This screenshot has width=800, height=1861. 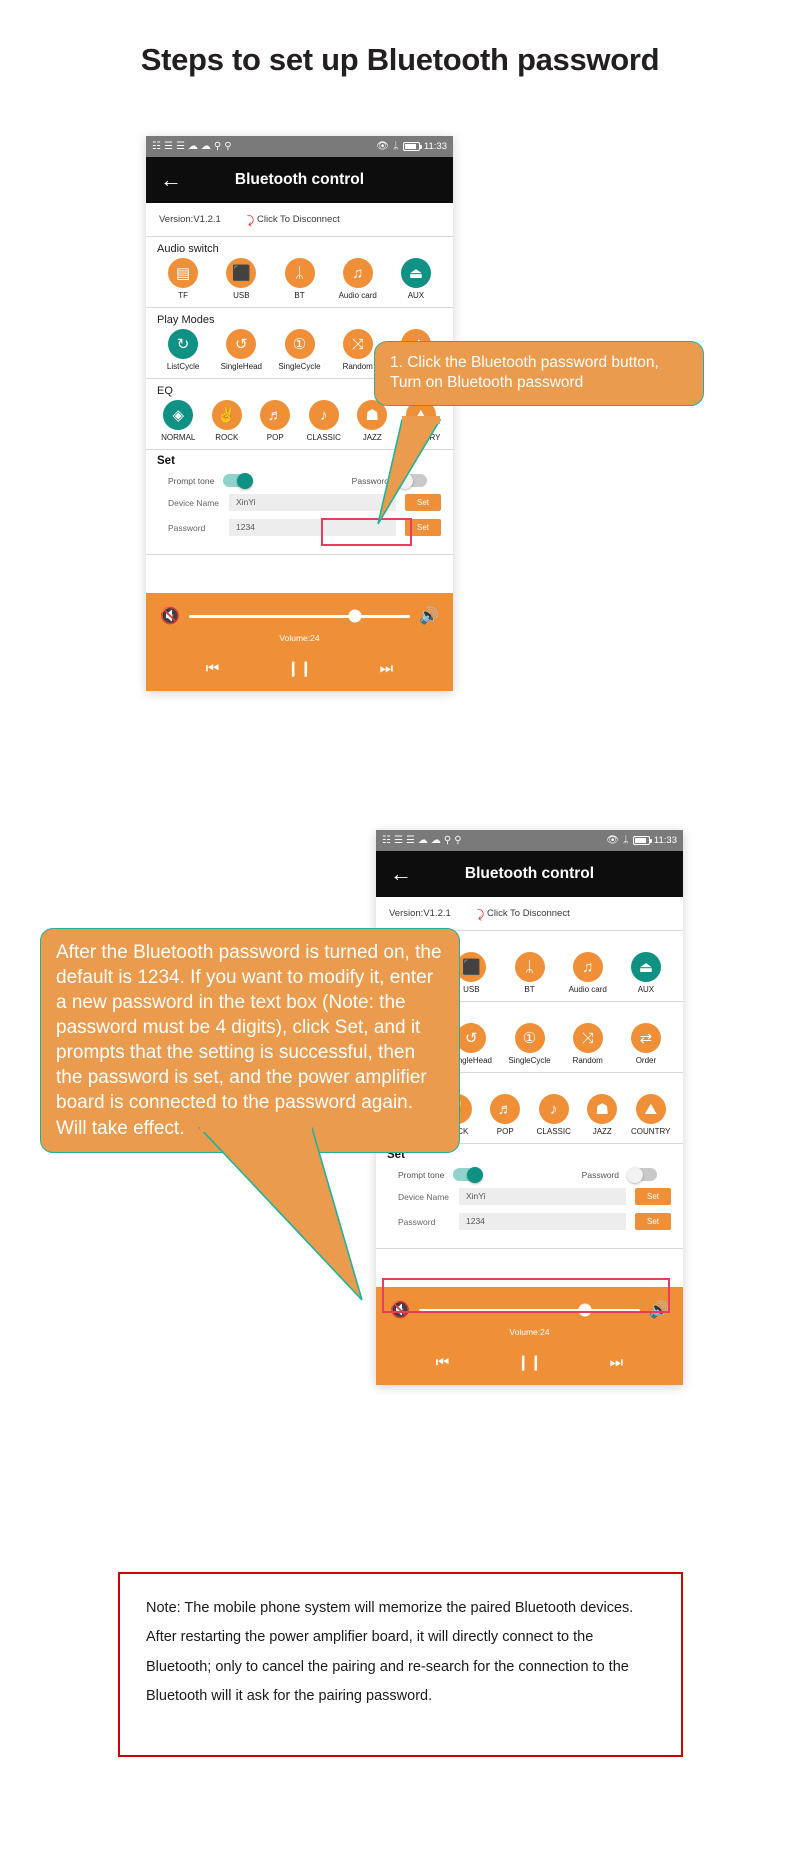 I want to click on repeat-once-arrow-icon: ↺, so click(x=241, y=344).